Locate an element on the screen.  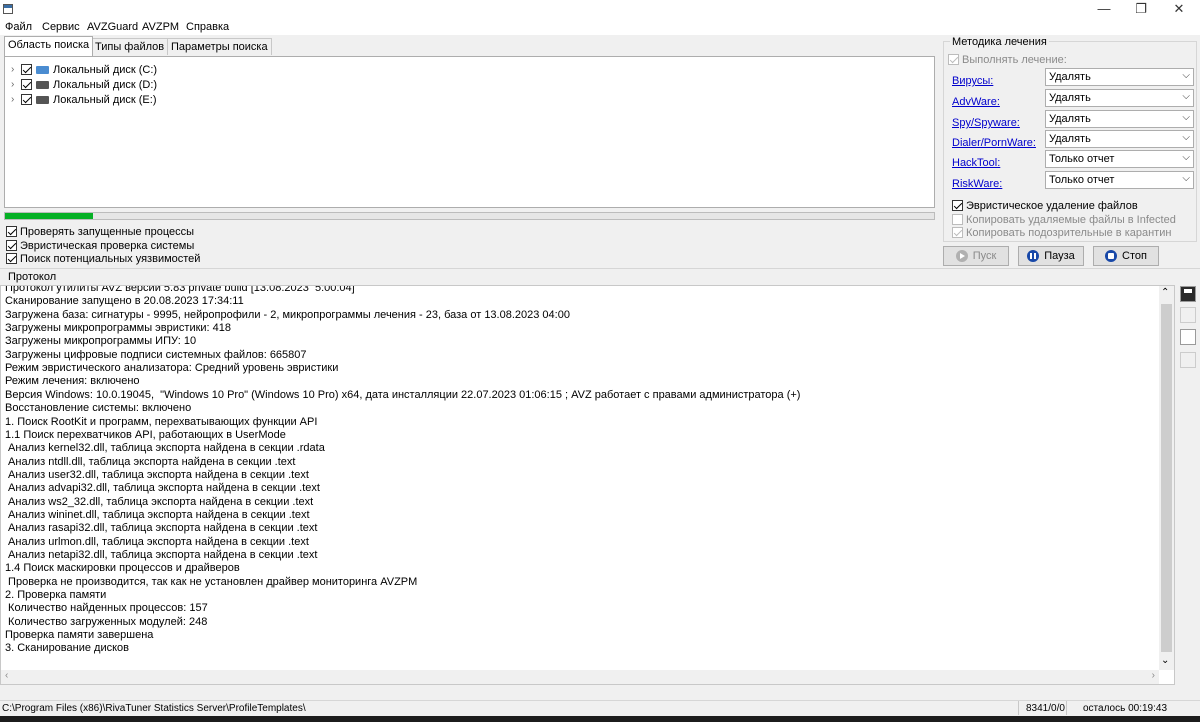
drive-e-label: Локальный диск (E:) is located at coordinates (105, 99).